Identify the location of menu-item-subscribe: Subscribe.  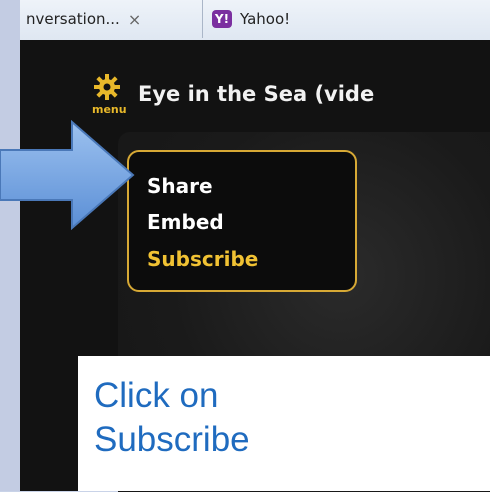
(202, 259).